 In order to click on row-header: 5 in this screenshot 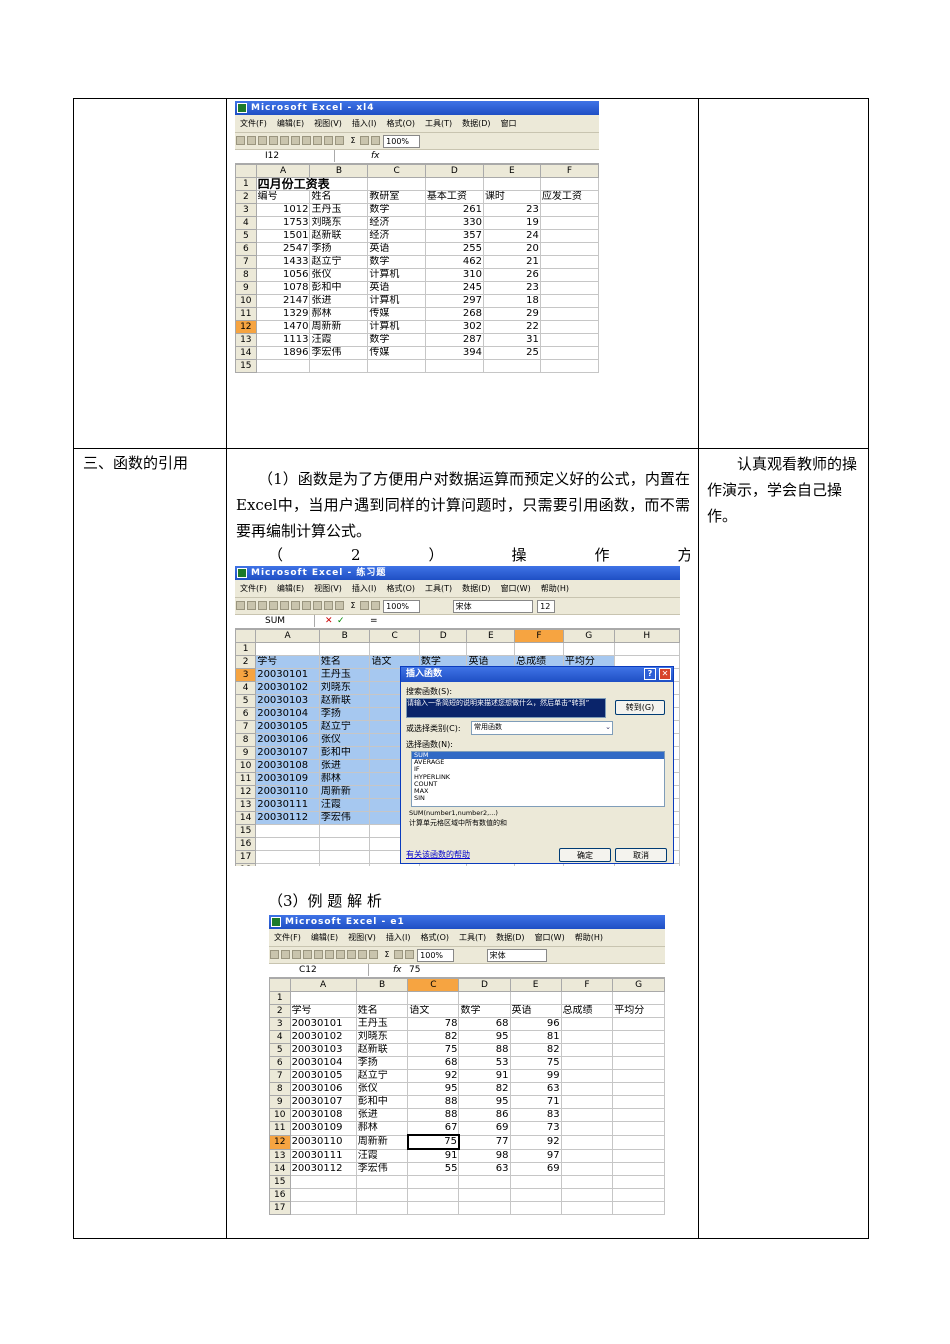, I will do `click(280, 1050)`.